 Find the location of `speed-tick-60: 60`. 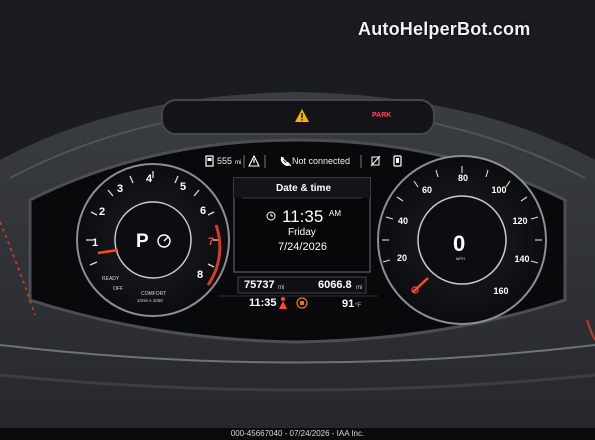

speed-tick-60: 60 is located at coordinates (426, 190).